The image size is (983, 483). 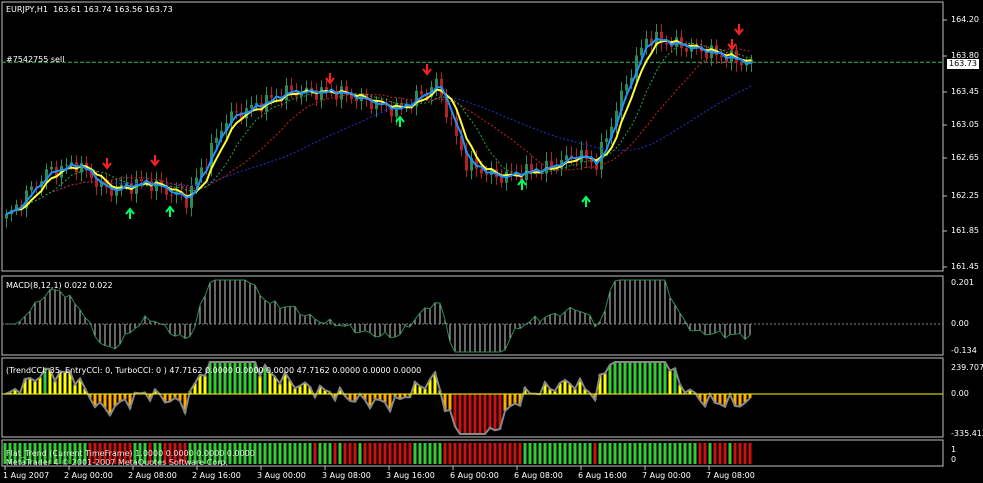 I want to click on order-label: #7542755 sell, so click(x=35, y=60).